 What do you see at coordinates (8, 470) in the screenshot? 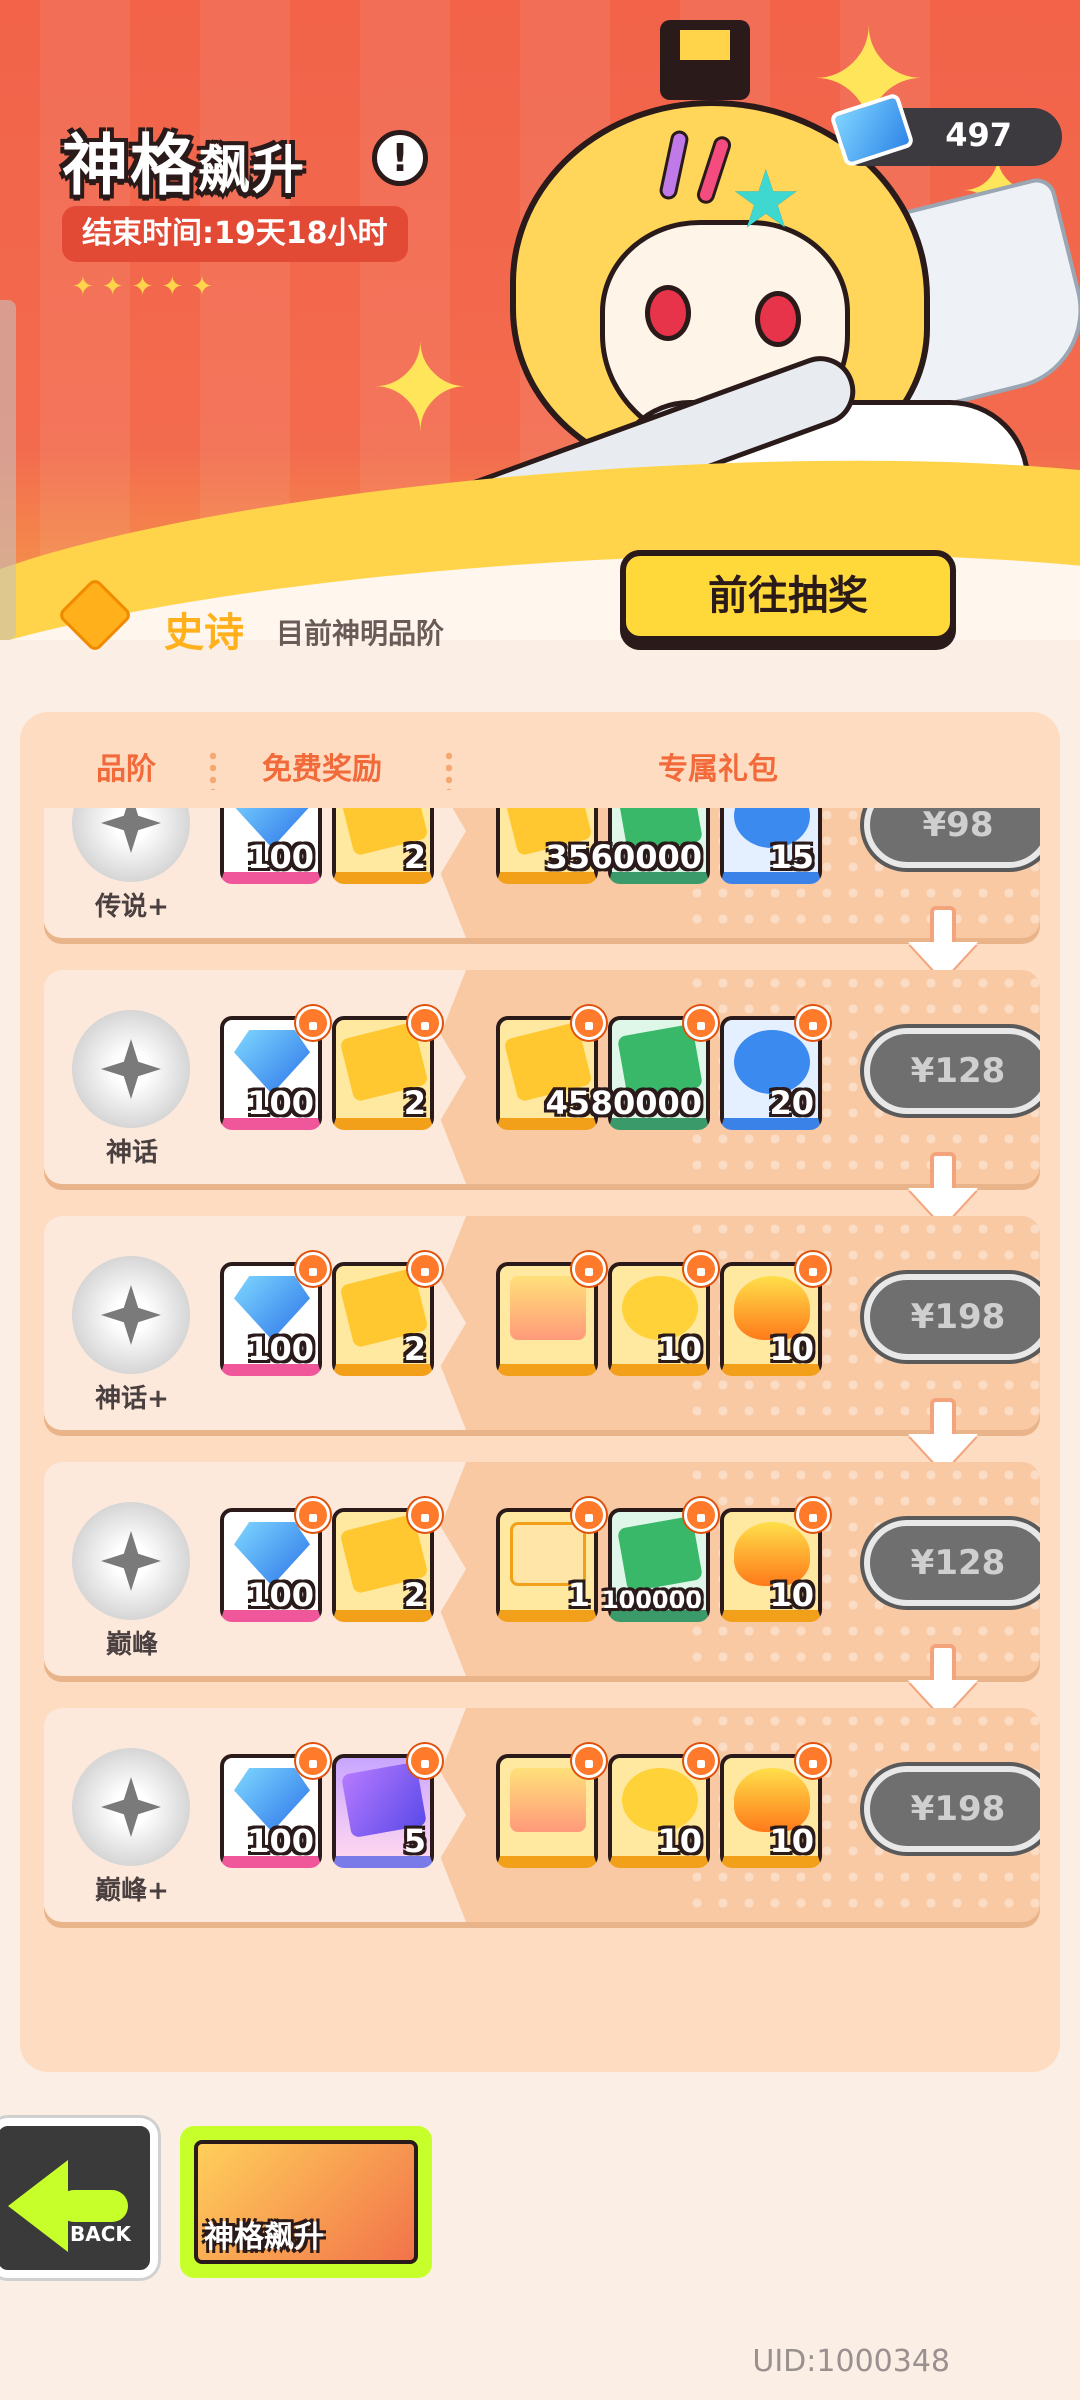
I see `side-handle` at bounding box center [8, 470].